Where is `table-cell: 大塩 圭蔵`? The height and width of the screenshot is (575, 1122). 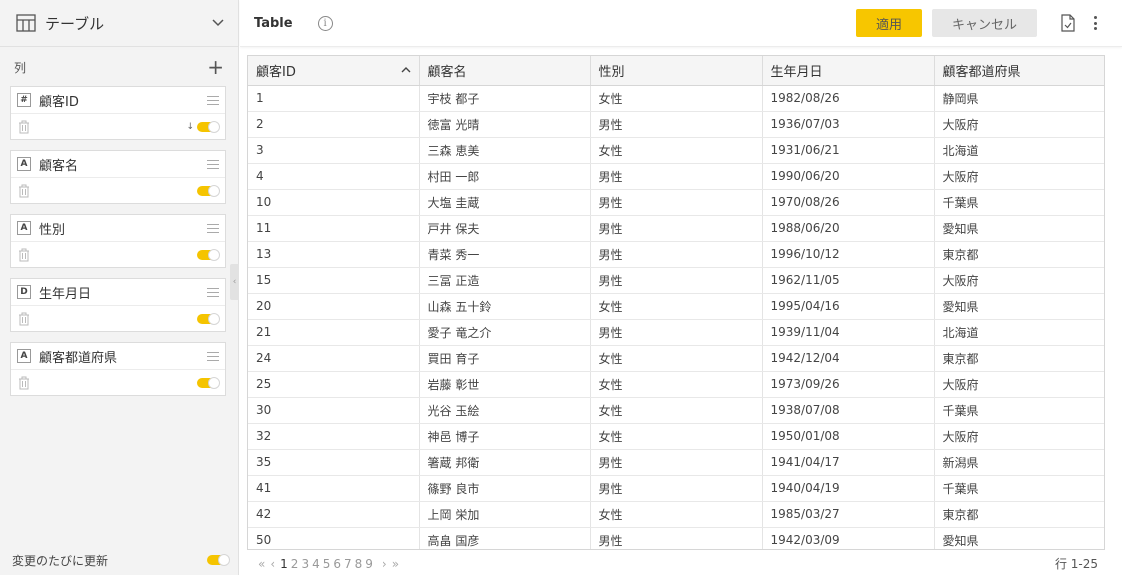
table-cell: 大塩 圭蔵 is located at coordinates (505, 202).